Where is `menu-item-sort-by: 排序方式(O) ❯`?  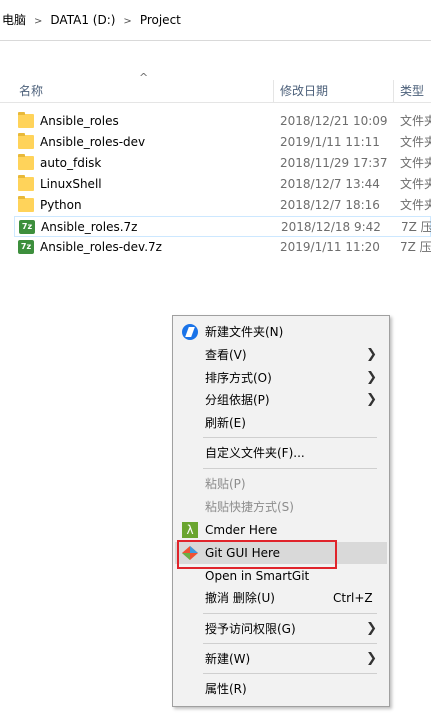
menu-item-sort-by: 排序方式(O) ❯ is located at coordinates (281, 378).